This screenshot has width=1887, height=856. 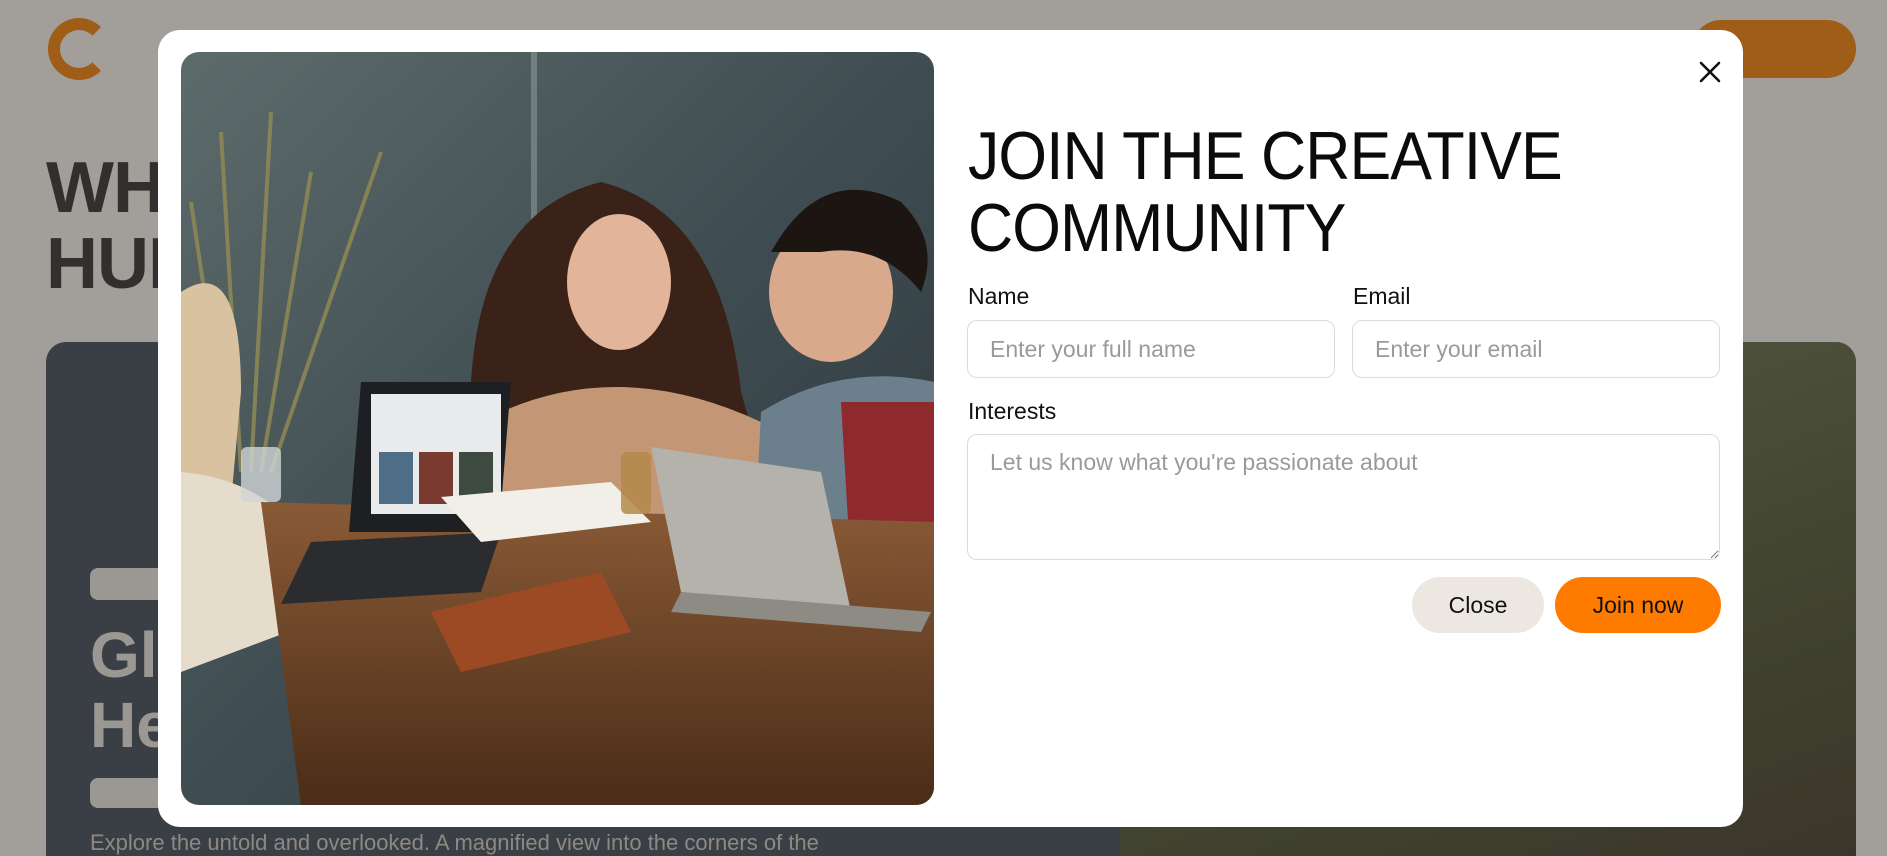 I want to click on join-now-button: Join now, so click(x=1638, y=605).